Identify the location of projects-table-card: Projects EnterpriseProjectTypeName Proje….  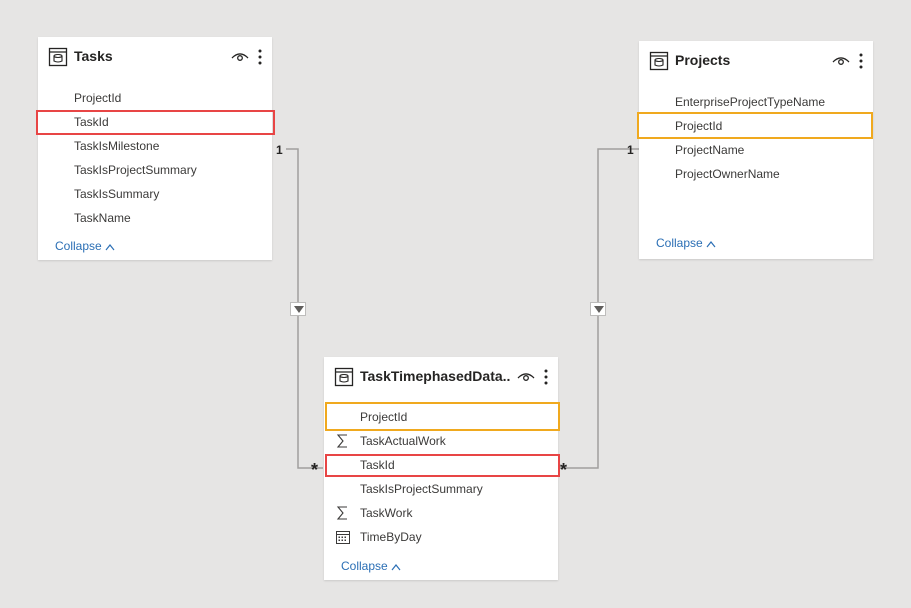
(756, 150).